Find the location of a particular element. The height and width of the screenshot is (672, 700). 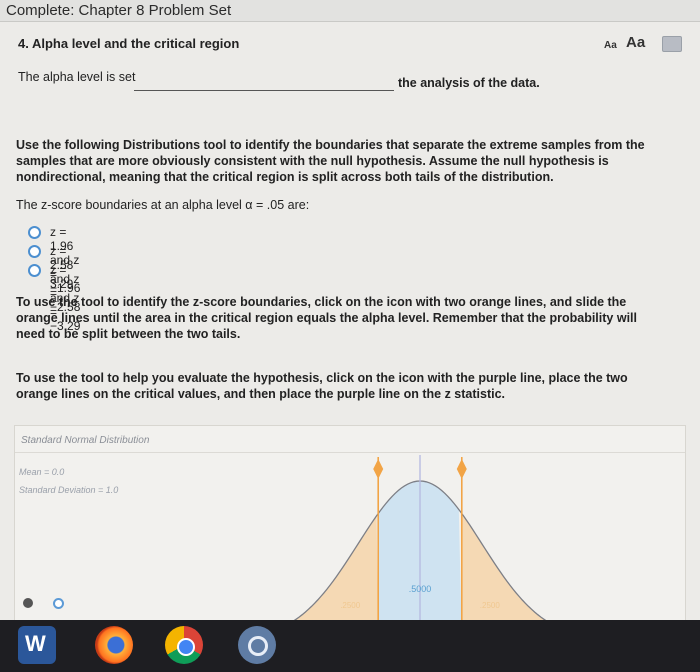

word-icon: W is located at coordinates (37, 645).